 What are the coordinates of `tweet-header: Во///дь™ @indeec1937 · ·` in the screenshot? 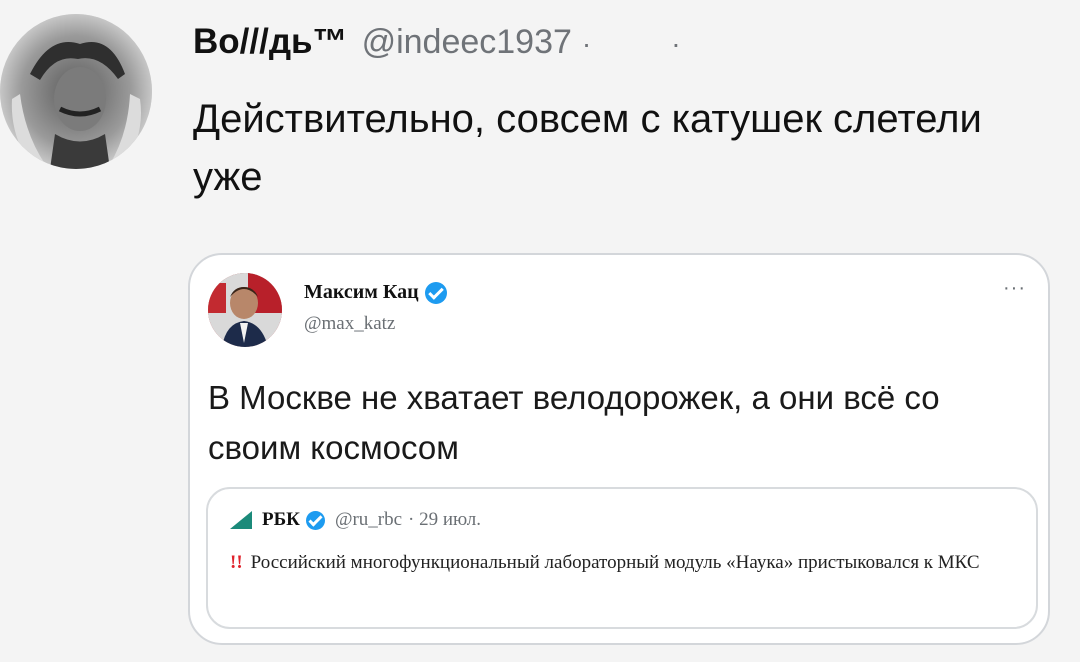 It's located at (437, 44).